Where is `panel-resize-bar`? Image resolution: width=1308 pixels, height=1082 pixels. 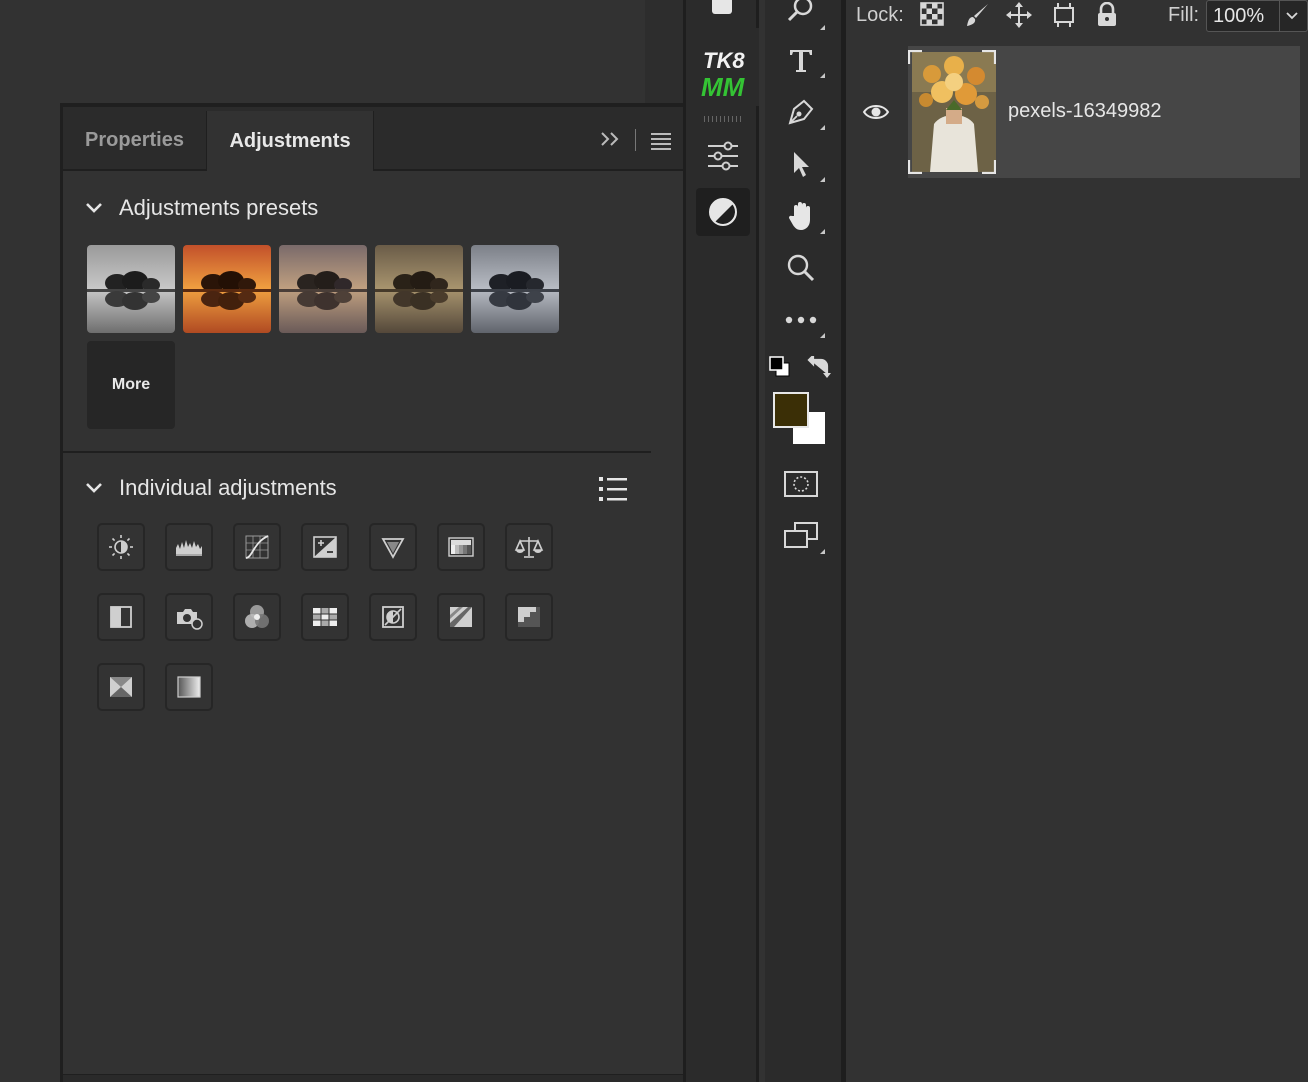
panel-resize-bar is located at coordinates (373, 1078).